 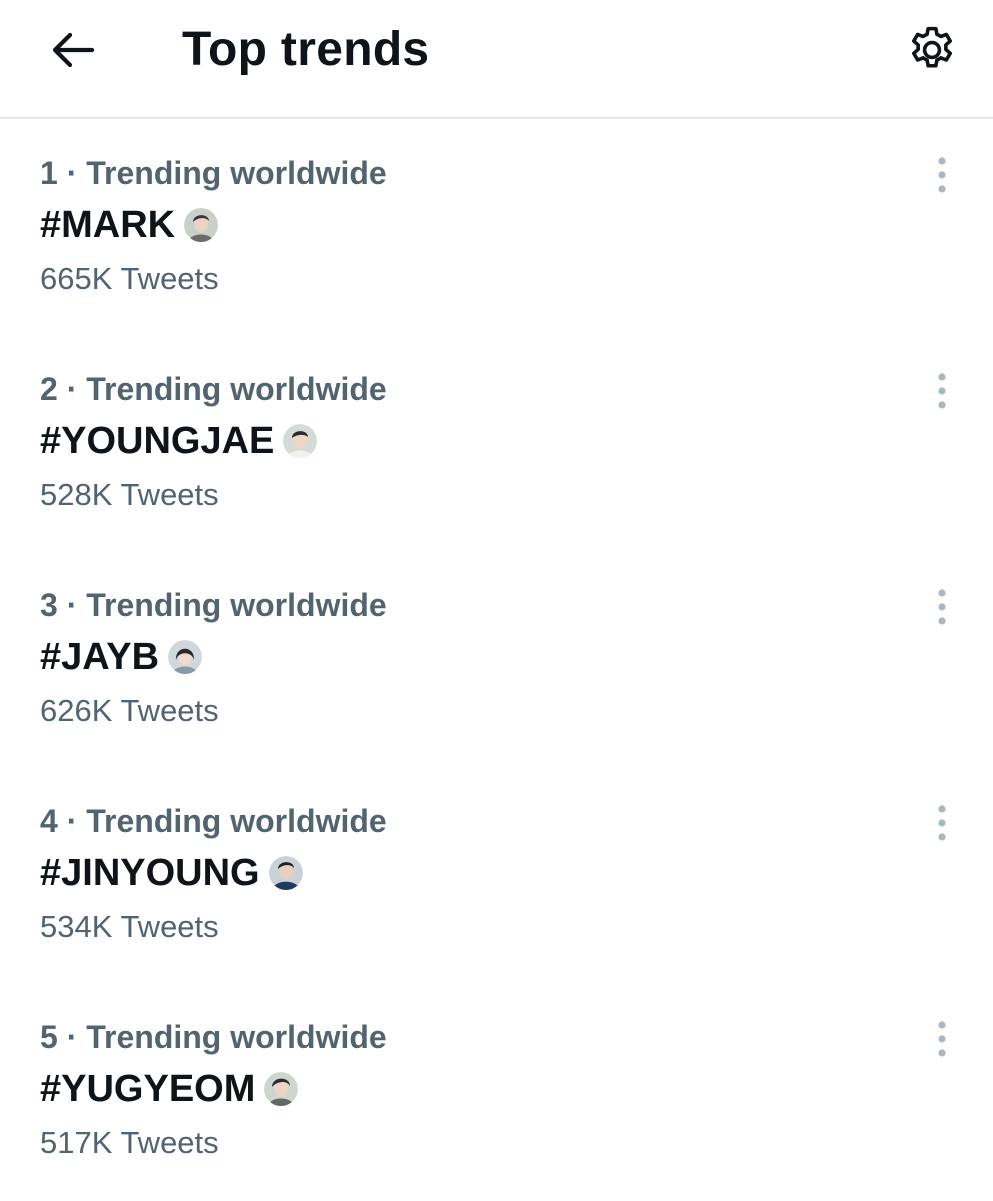 I want to click on trend-tweet-count: 517K Tweets, so click(x=129, y=1142).